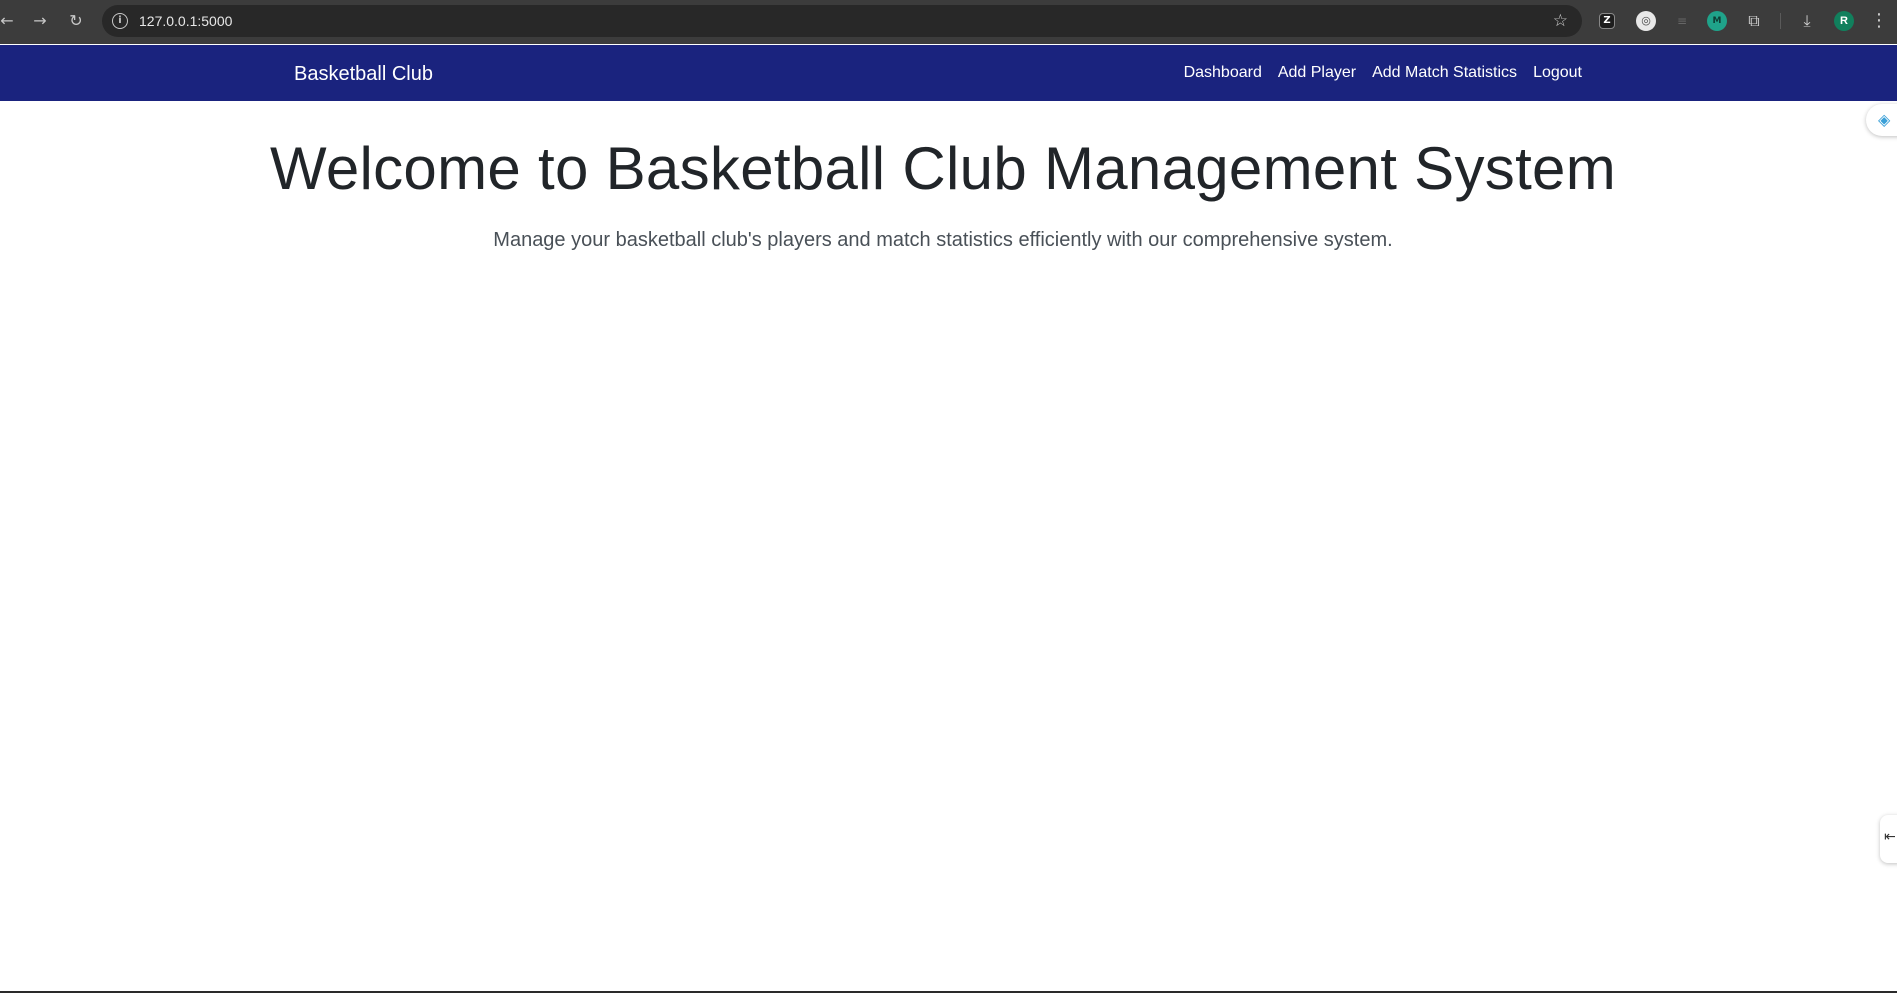  I want to click on side-tab-icon: ⇤, so click(1890, 837).